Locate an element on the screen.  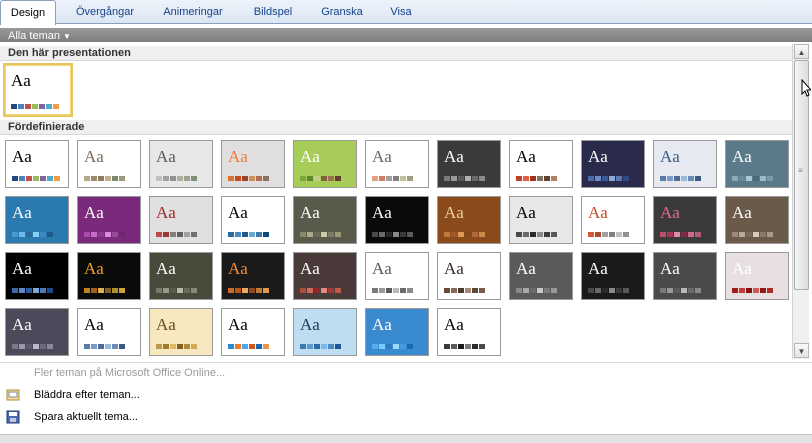
tab-animations: Animeringar is located at coordinates (193, 12).